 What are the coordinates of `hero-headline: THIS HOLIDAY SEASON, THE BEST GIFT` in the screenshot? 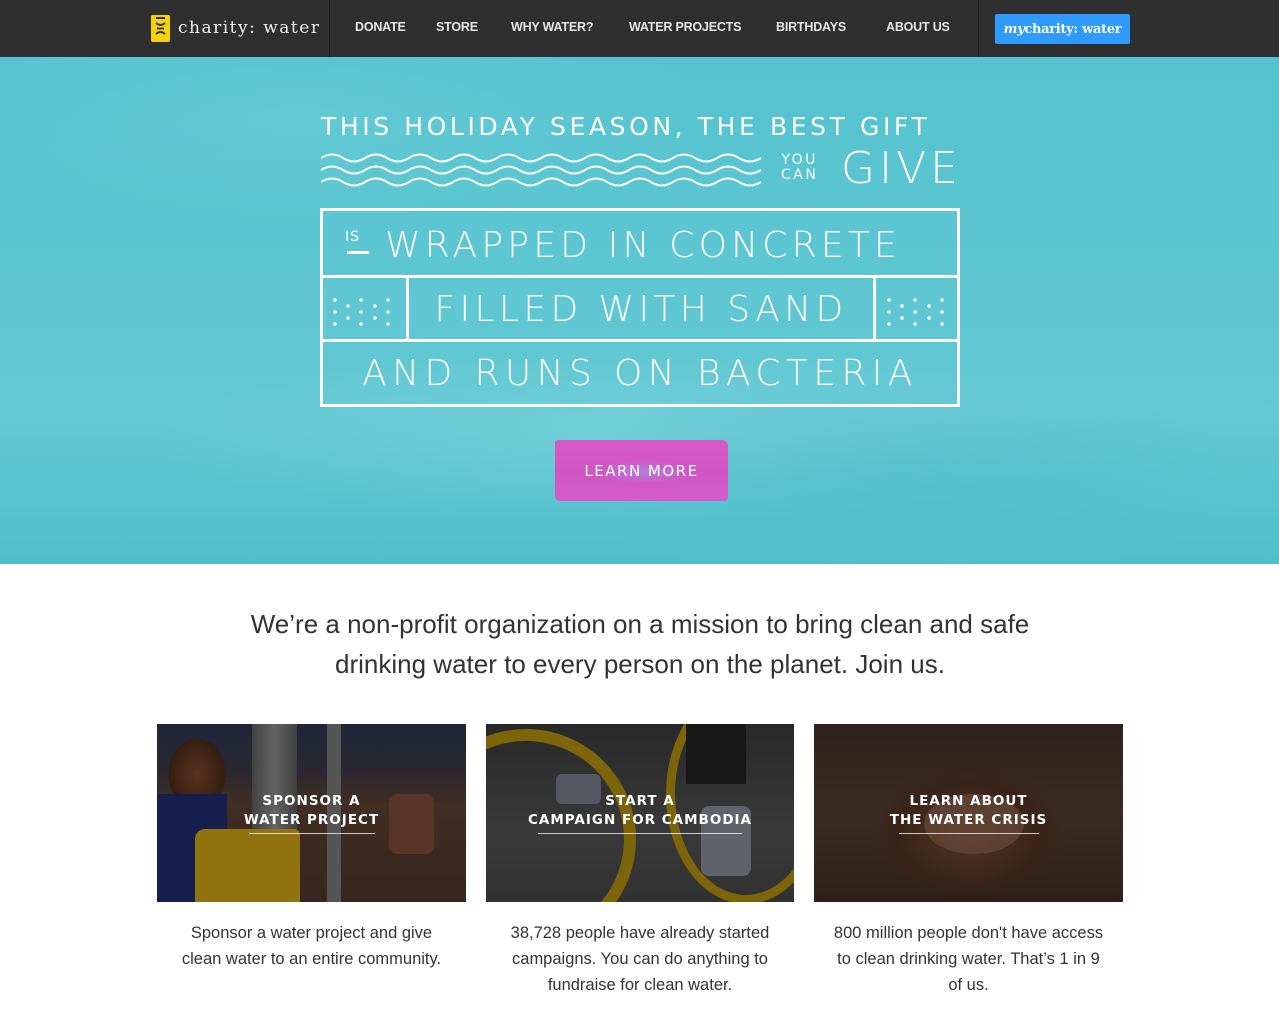 It's located at (626, 126).